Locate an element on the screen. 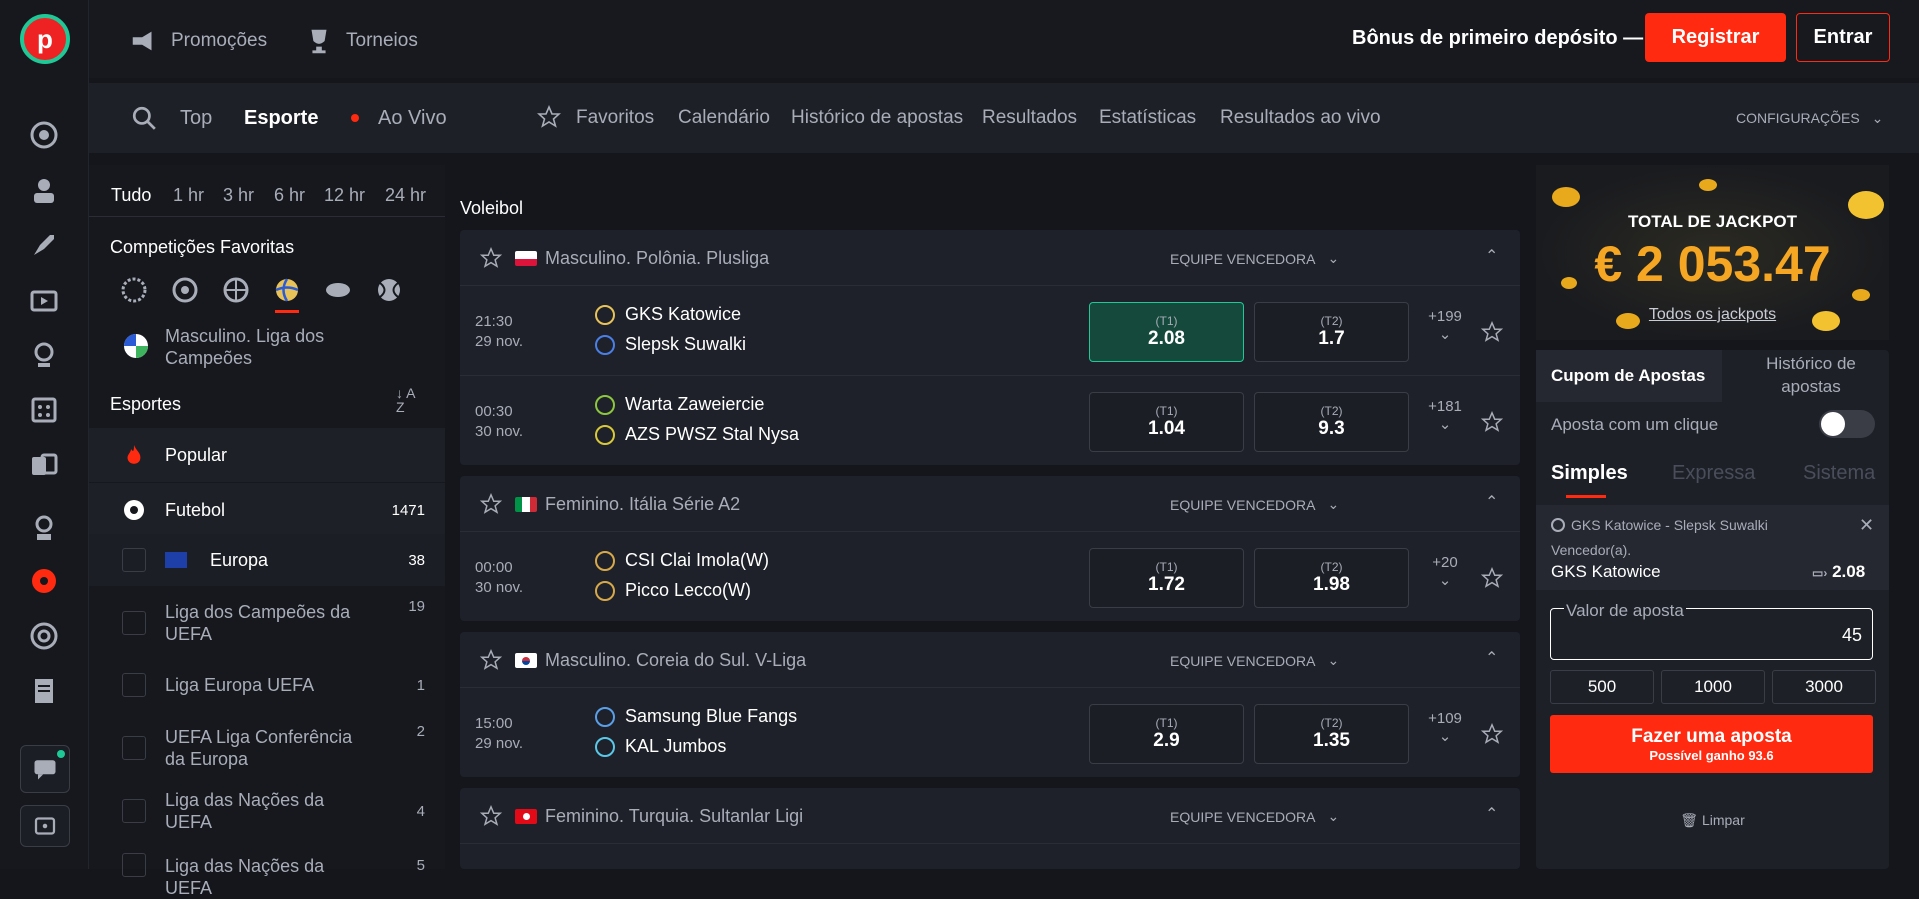 The image size is (1919, 899). esports-icon is located at coordinates (44, 528).